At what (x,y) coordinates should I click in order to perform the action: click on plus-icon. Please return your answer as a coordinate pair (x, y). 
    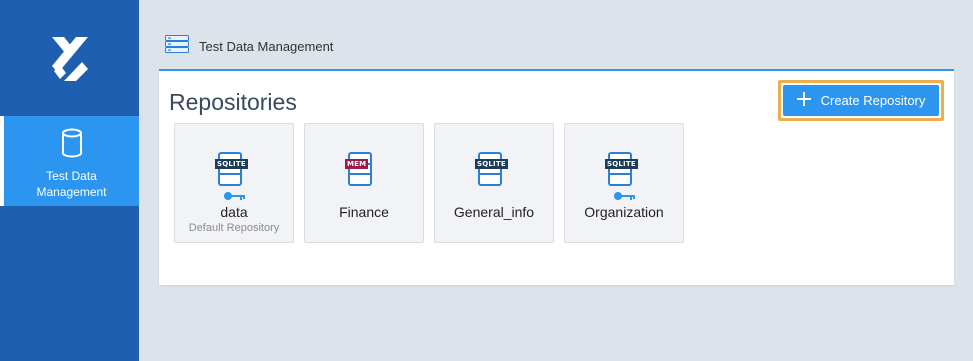
    Looking at the image, I should click on (803, 100).